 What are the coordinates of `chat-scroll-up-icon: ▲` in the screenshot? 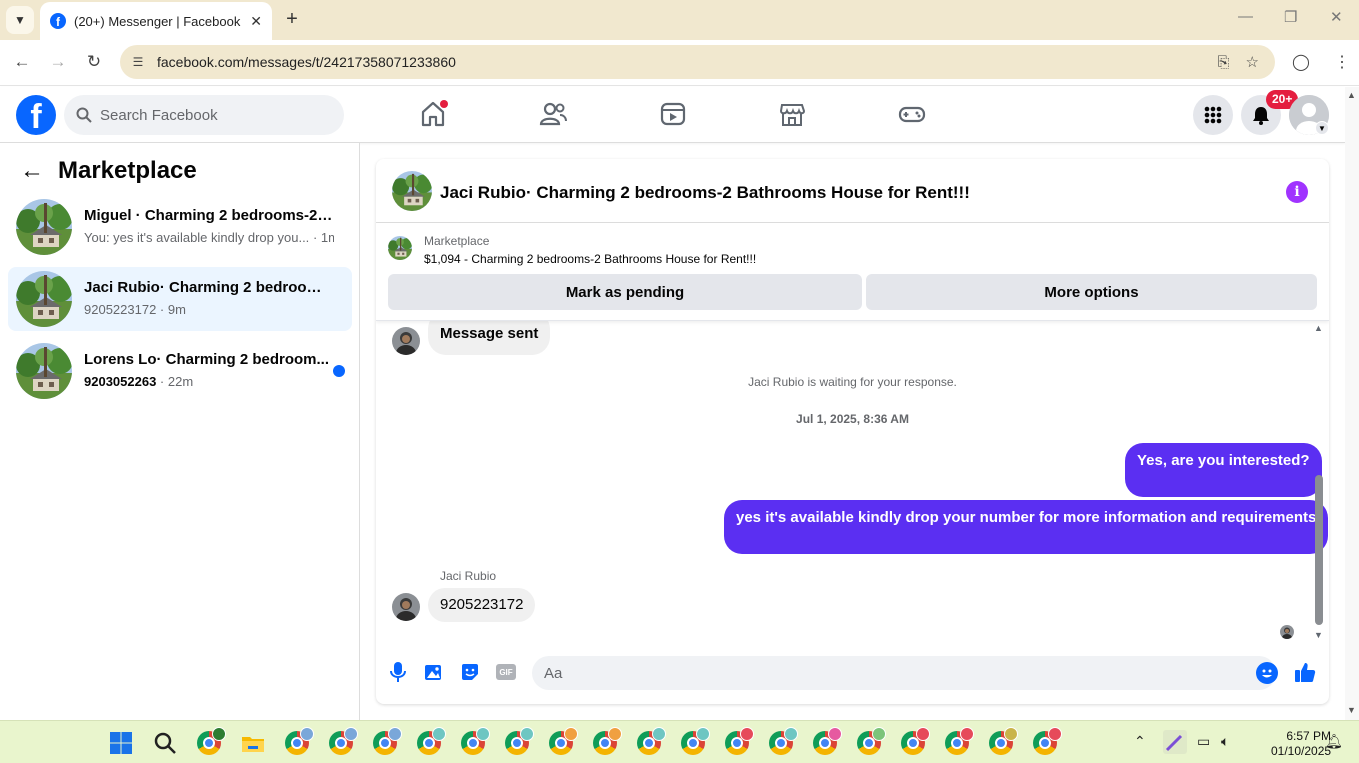 It's located at (1318, 328).